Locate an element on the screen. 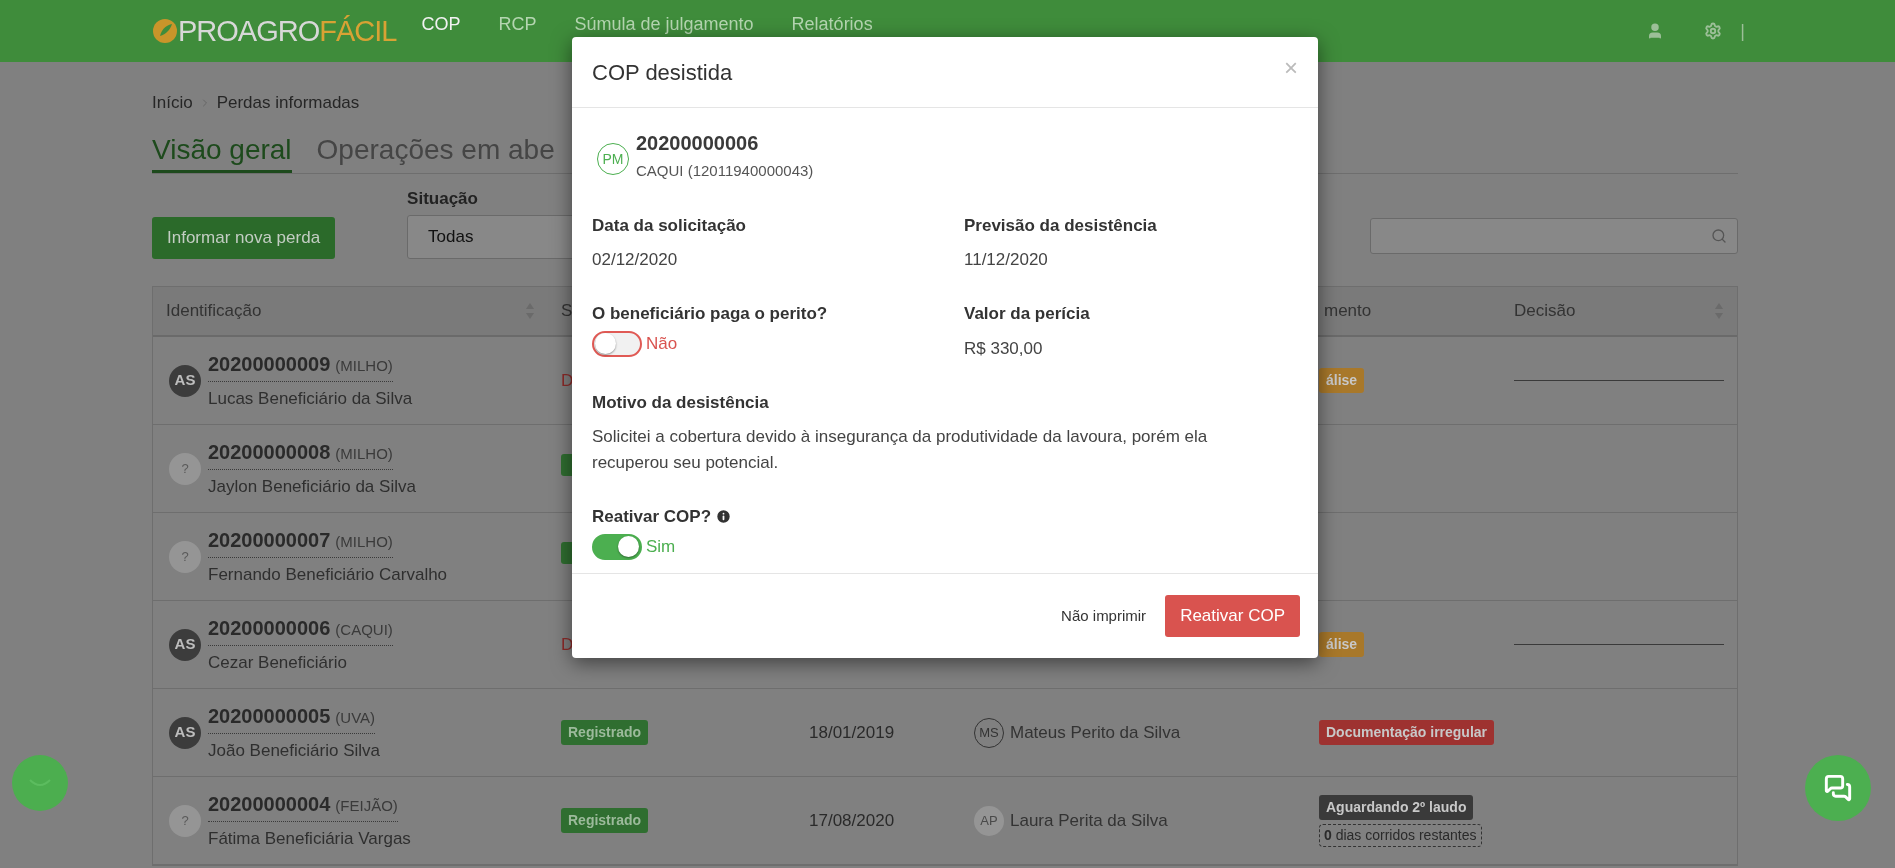 The height and width of the screenshot is (868, 1895). search-field is located at coordinates (1554, 236).